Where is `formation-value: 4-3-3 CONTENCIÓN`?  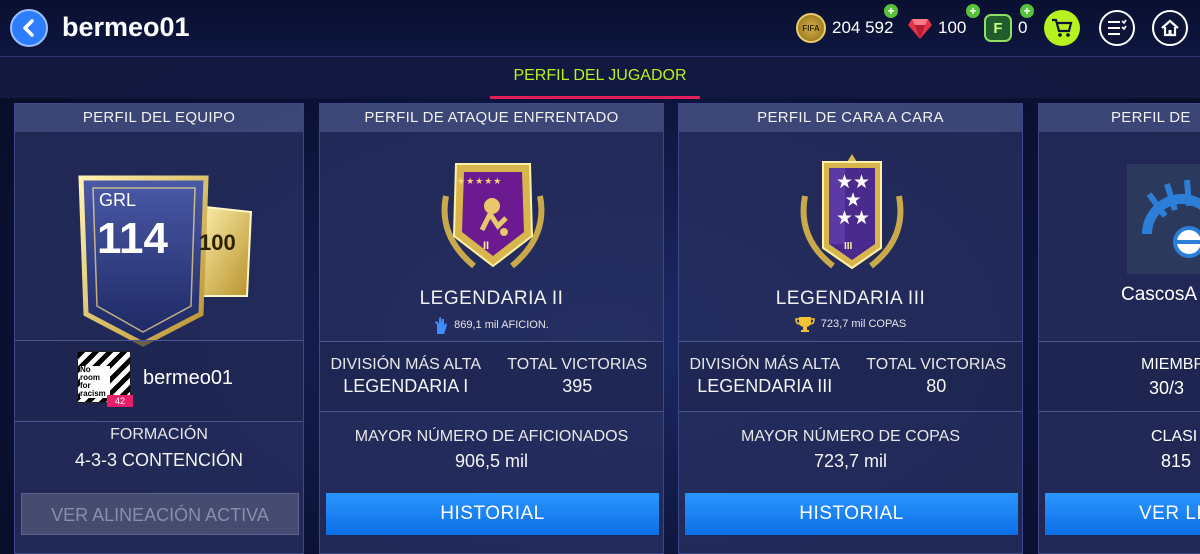
formation-value: 4-3-3 CONTENCIÓN is located at coordinates (159, 460).